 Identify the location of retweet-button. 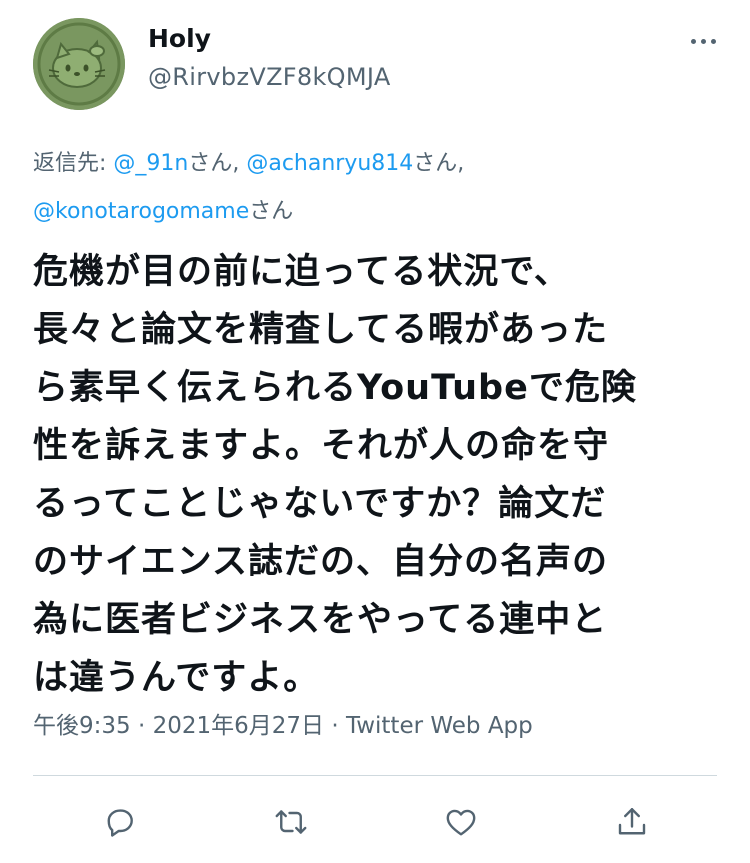
(291, 822).